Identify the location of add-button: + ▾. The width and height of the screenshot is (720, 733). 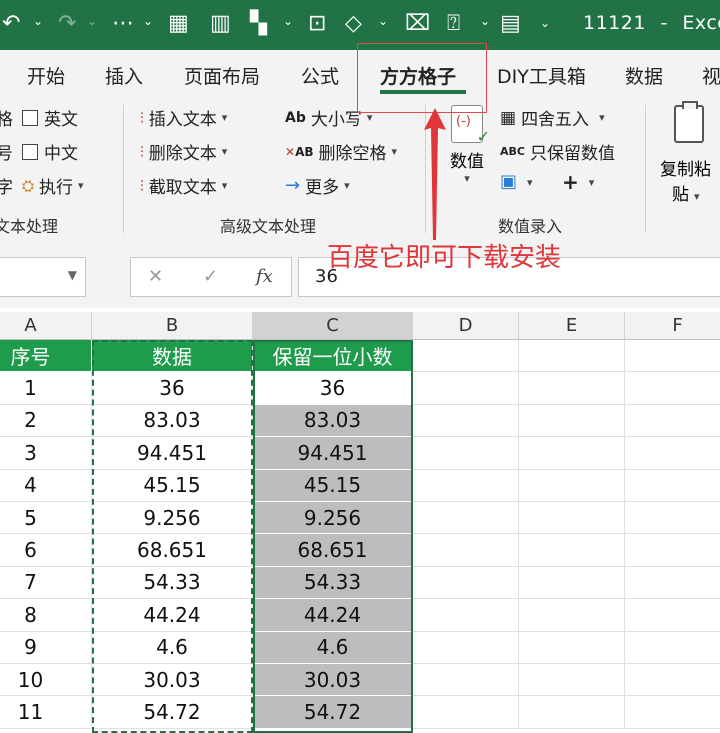
(578, 182).